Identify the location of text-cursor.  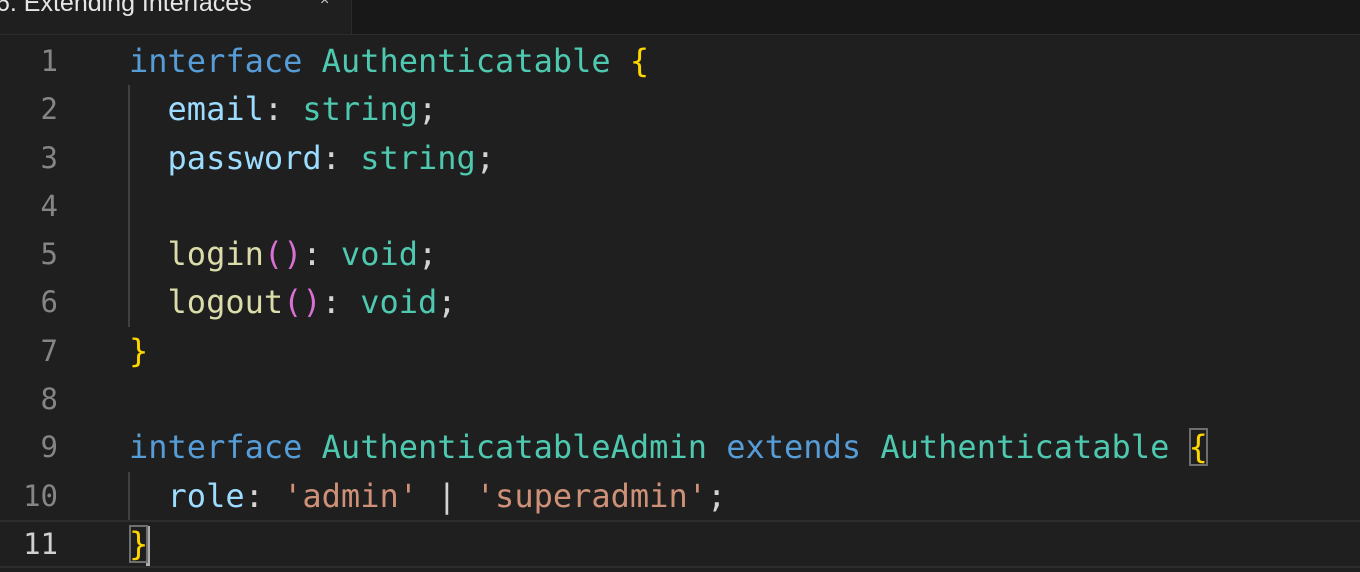
(148, 545).